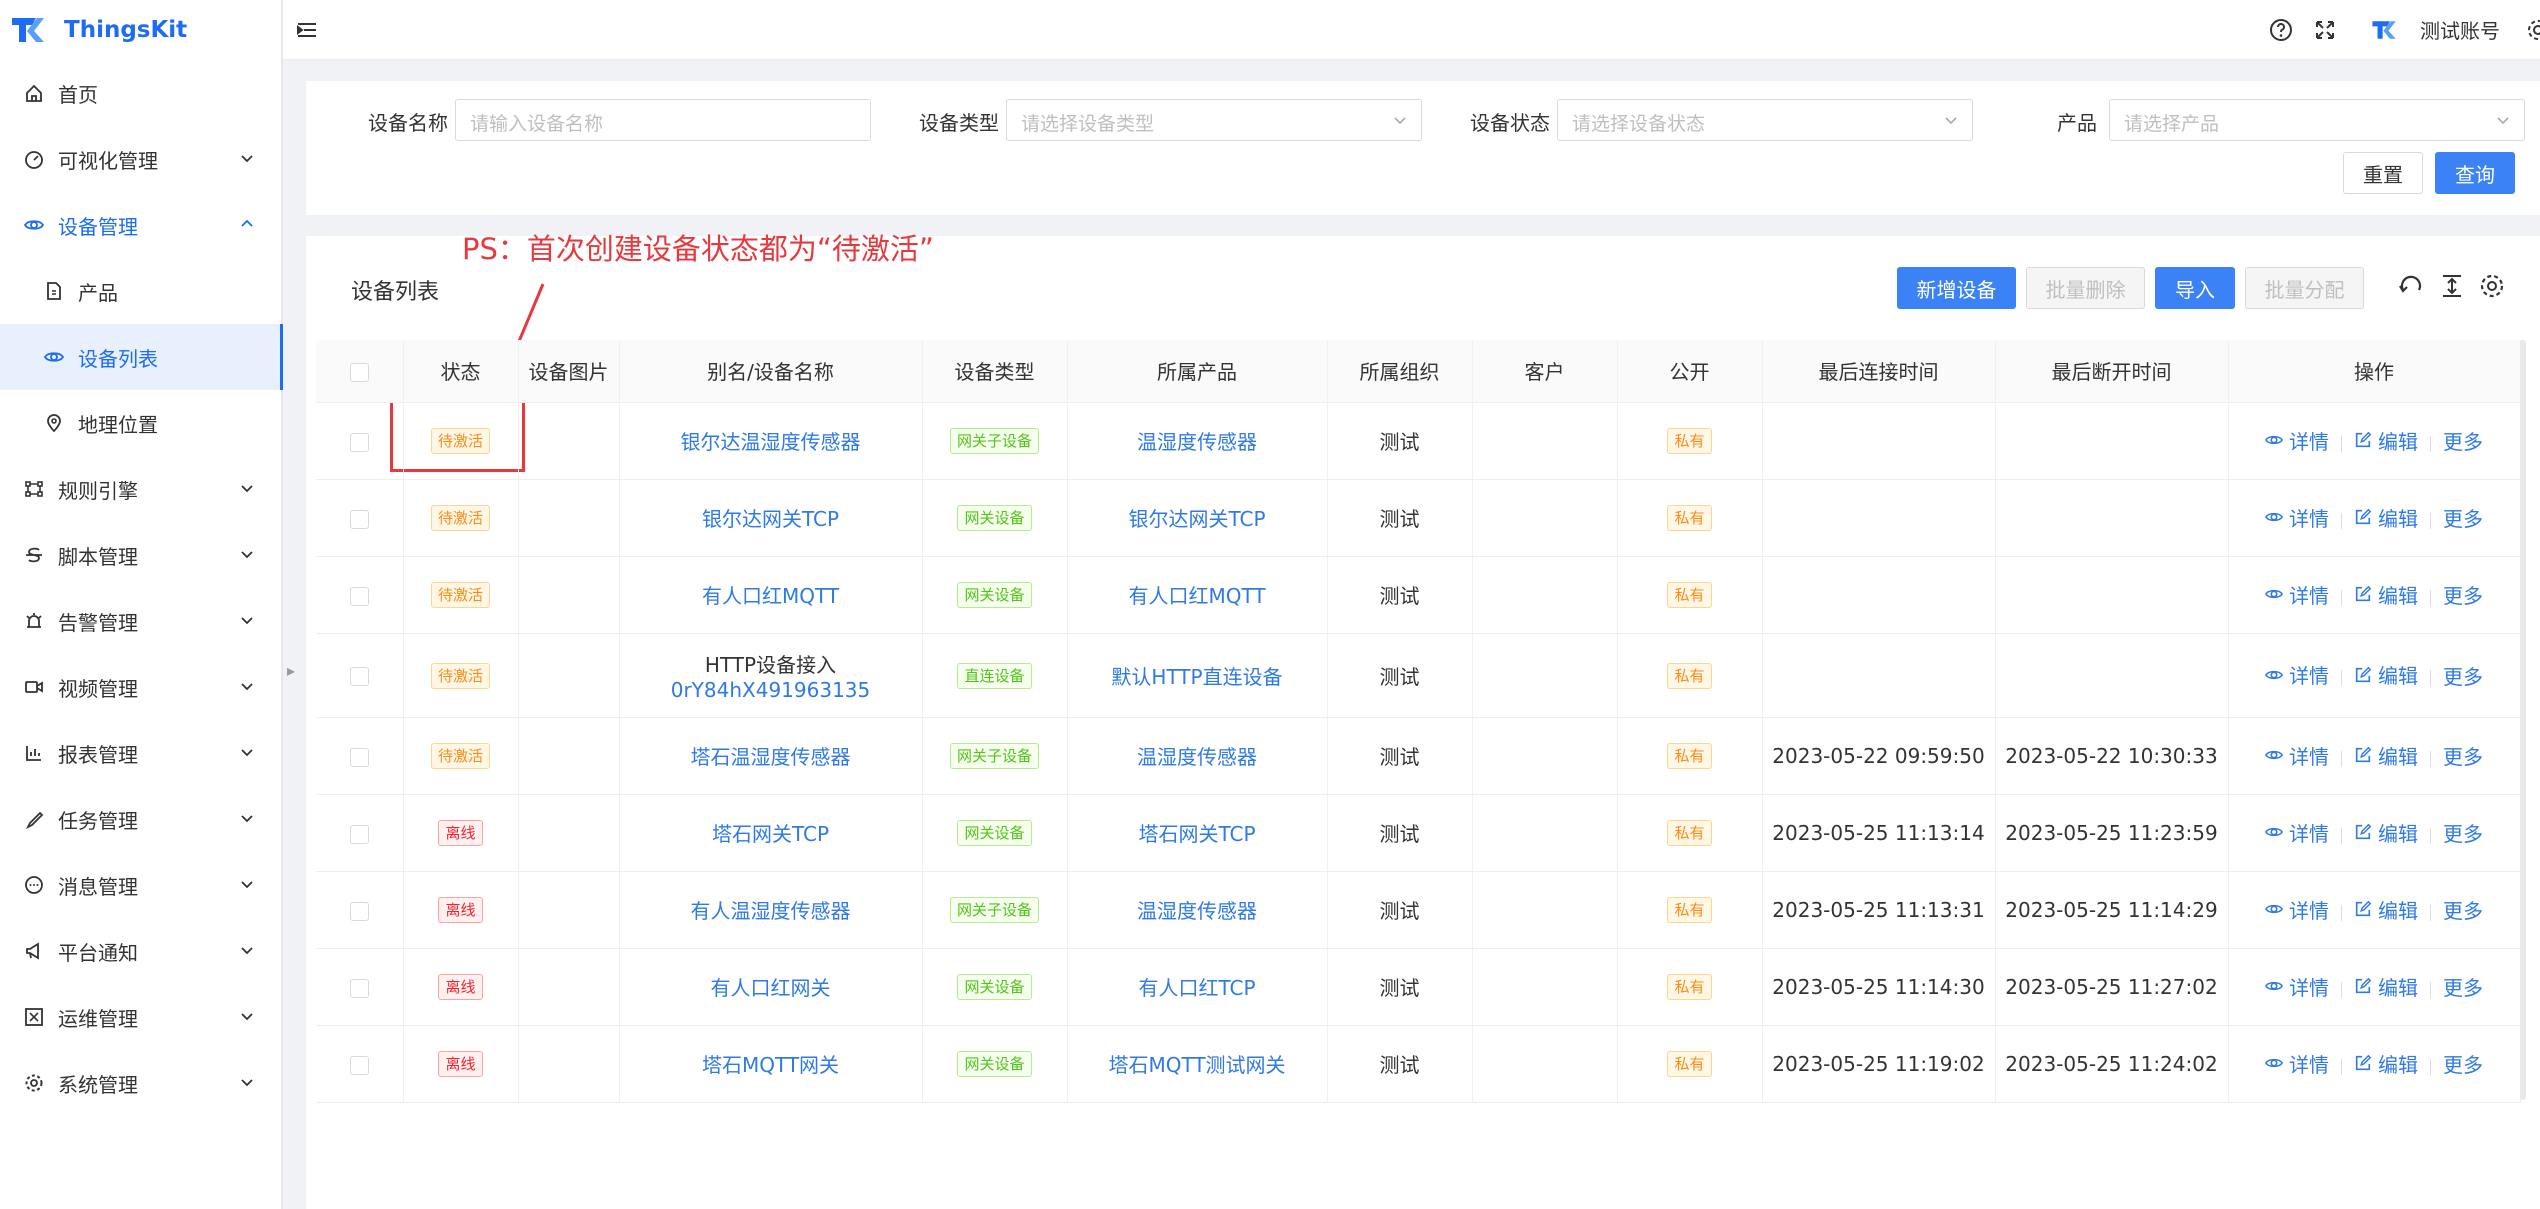  What do you see at coordinates (141, 951) in the screenshot?
I see `sidebar-item: 平台通知` at bounding box center [141, 951].